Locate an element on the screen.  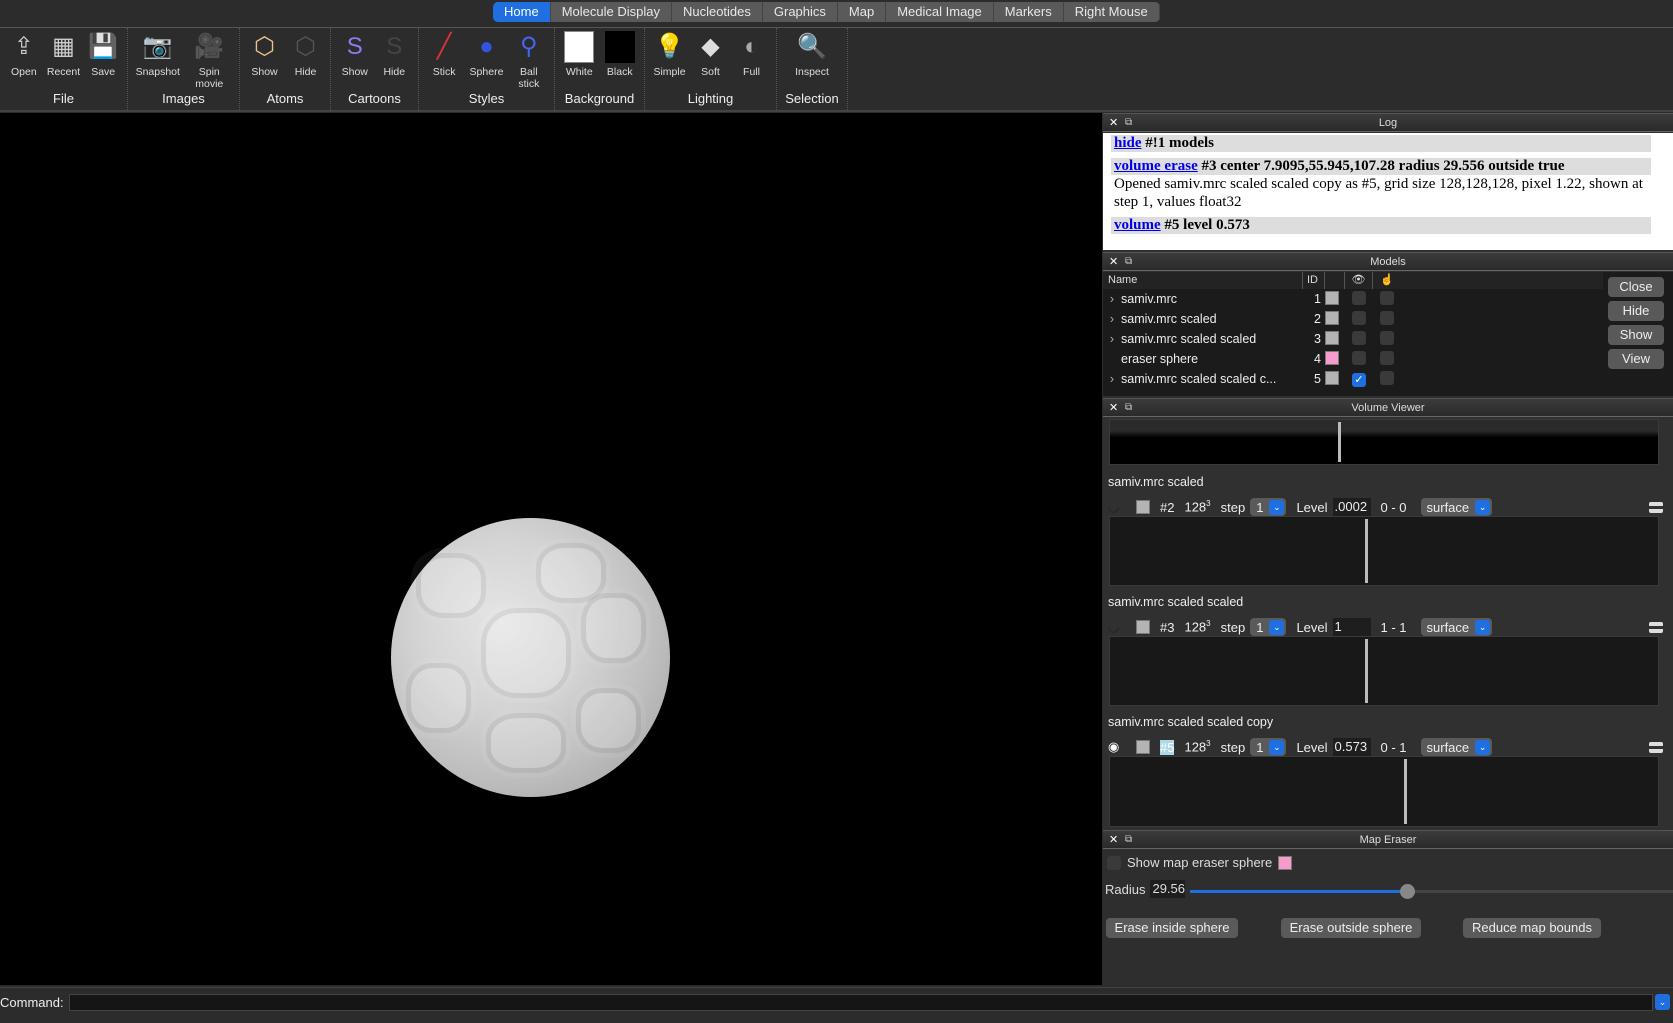
select-hand-icon: ☝ is located at coordinates (1387, 280).